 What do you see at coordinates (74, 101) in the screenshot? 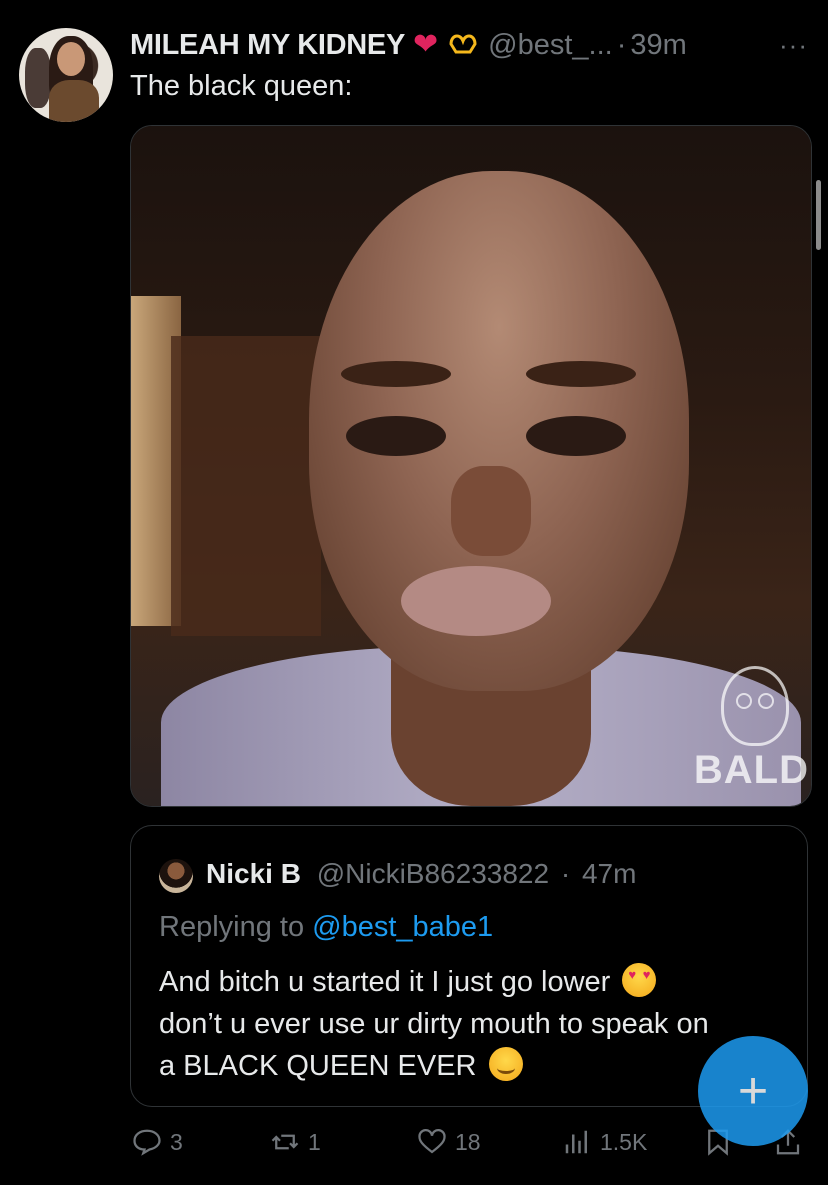
I see `avatar-body` at bounding box center [74, 101].